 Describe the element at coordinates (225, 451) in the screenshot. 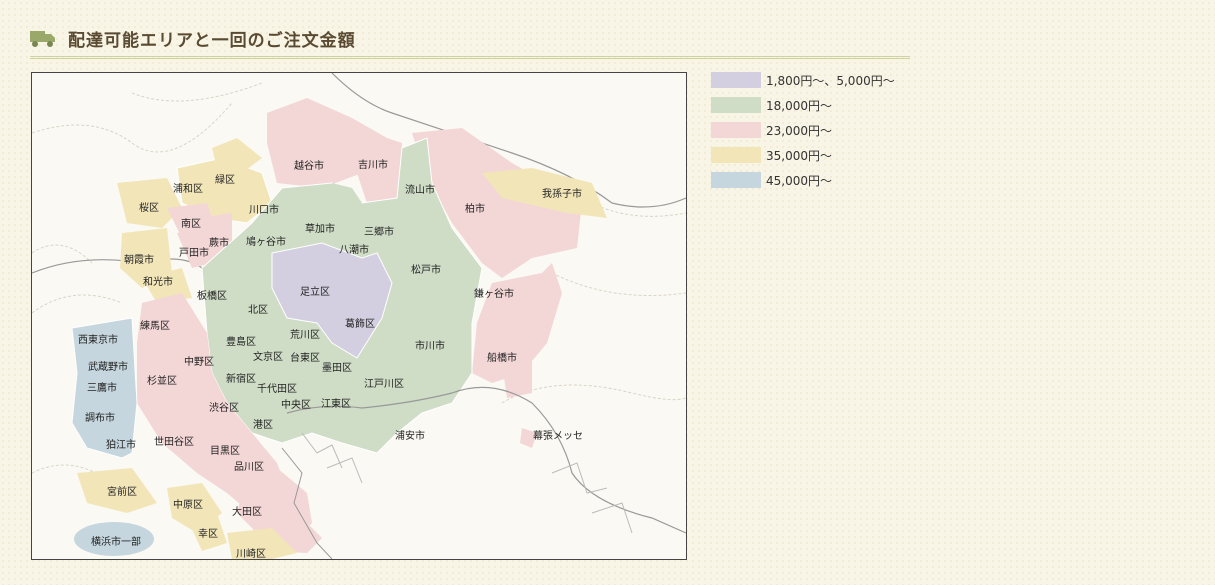

I see `label-meguro: 目黒区` at that location.